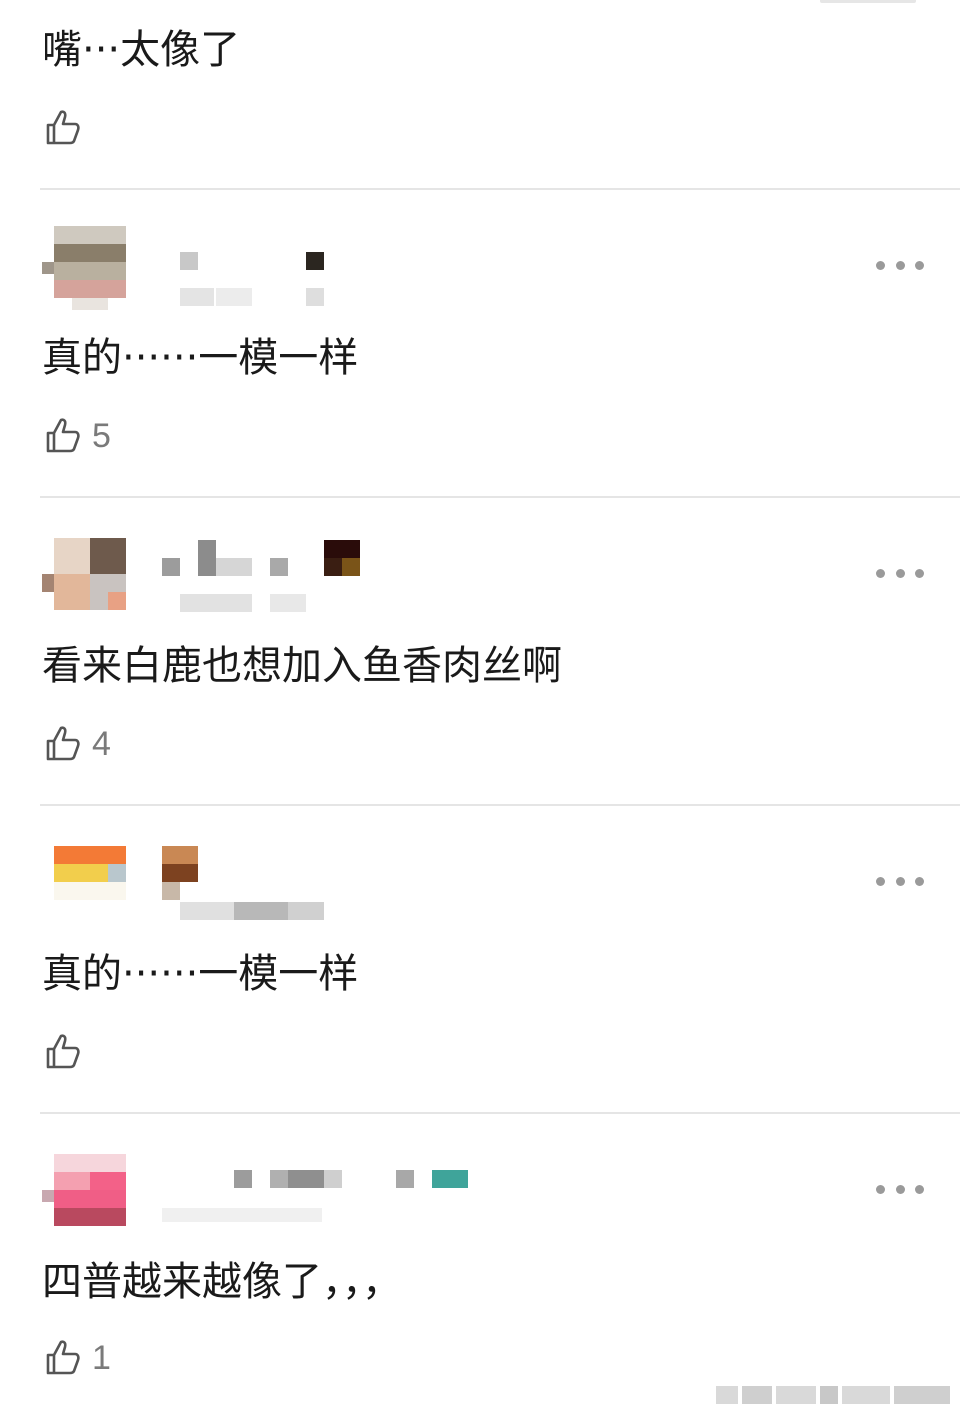 The image size is (960, 1417). I want to click on like-button: 4, so click(76, 744).